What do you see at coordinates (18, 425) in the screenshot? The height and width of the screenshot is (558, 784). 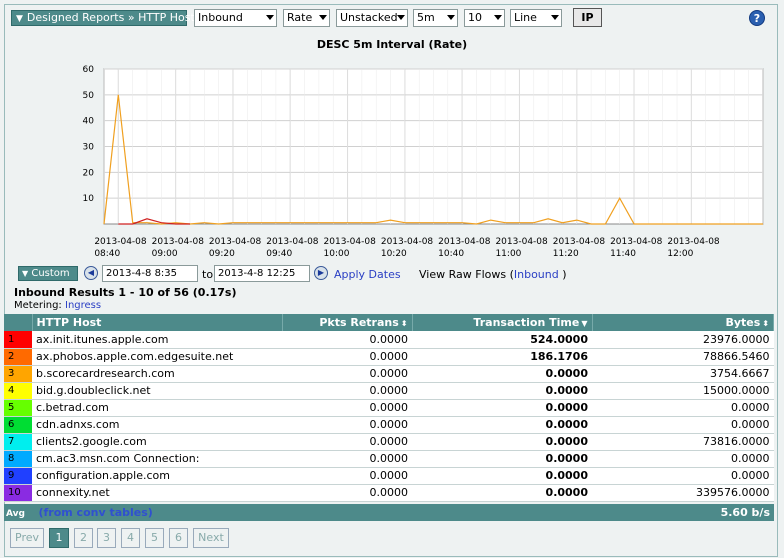 I see `rank-cell: 6` at bounding box center [18, 425].